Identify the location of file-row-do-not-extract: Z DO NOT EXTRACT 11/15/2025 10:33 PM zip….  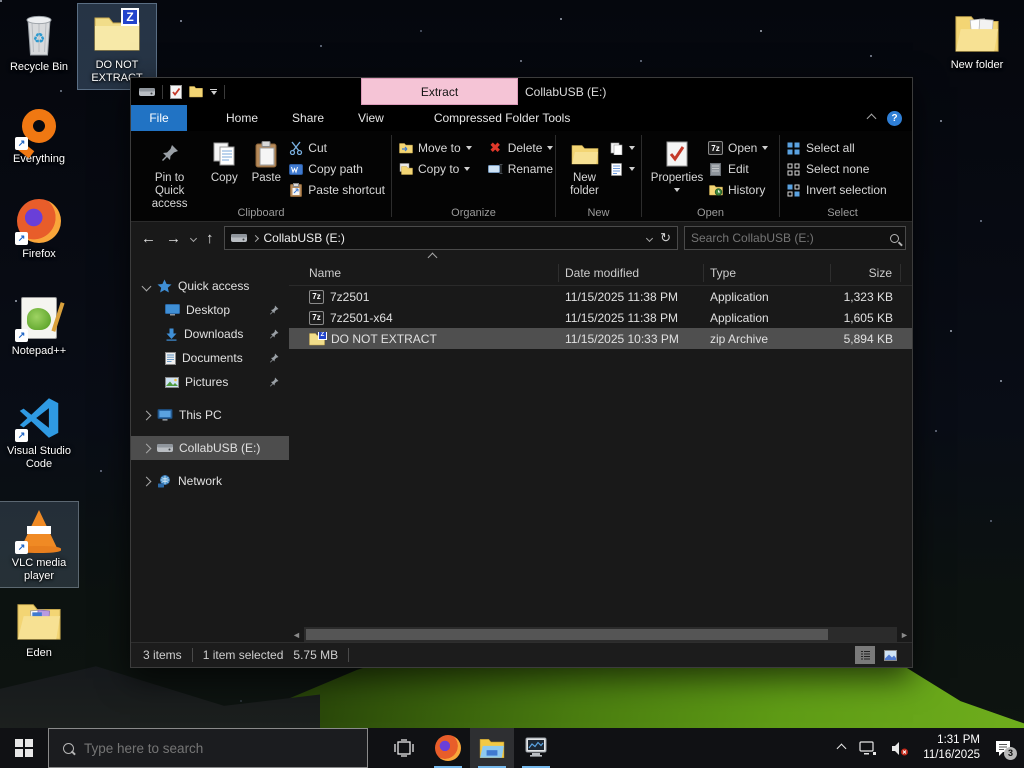
(600, 338).